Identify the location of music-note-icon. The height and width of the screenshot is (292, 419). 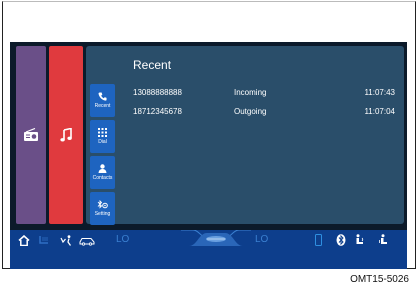
(66, 135).